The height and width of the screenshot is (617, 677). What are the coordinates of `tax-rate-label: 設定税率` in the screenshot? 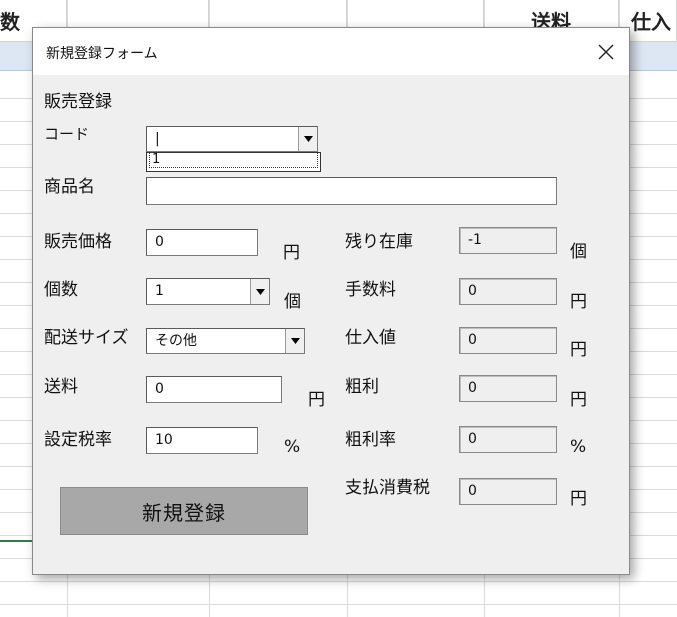 It's located at (78, 440).